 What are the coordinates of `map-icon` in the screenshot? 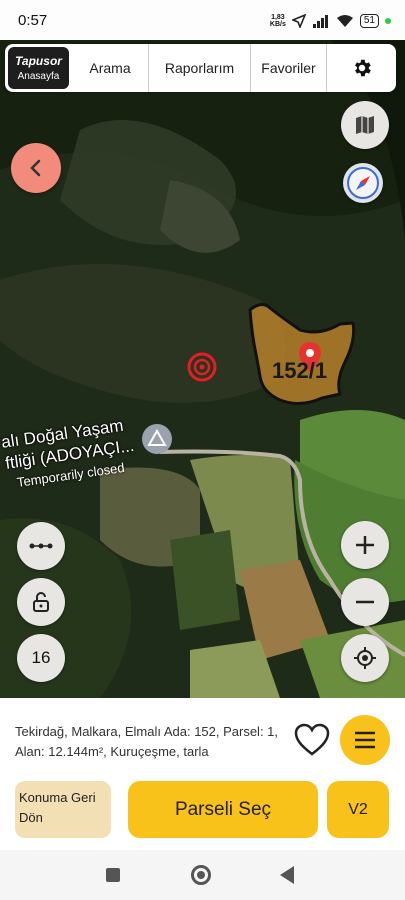 It's located at (365, 125).